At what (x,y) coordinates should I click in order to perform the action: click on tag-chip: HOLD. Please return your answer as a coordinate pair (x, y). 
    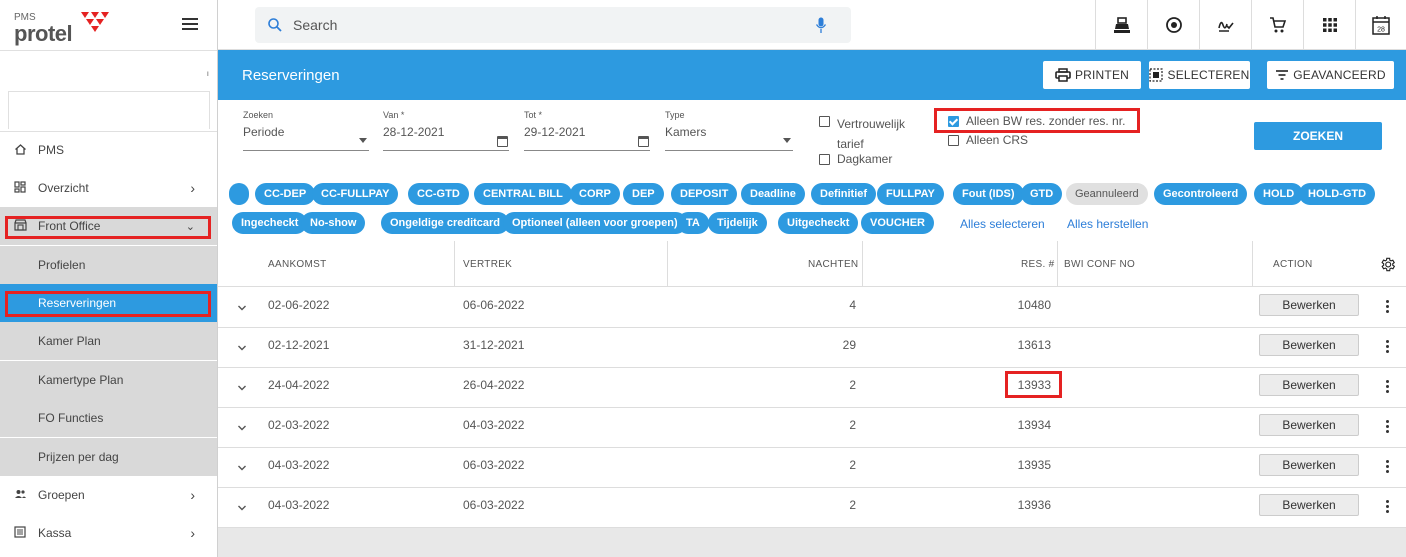
    Looking at the image, I should click on (1279, 194).